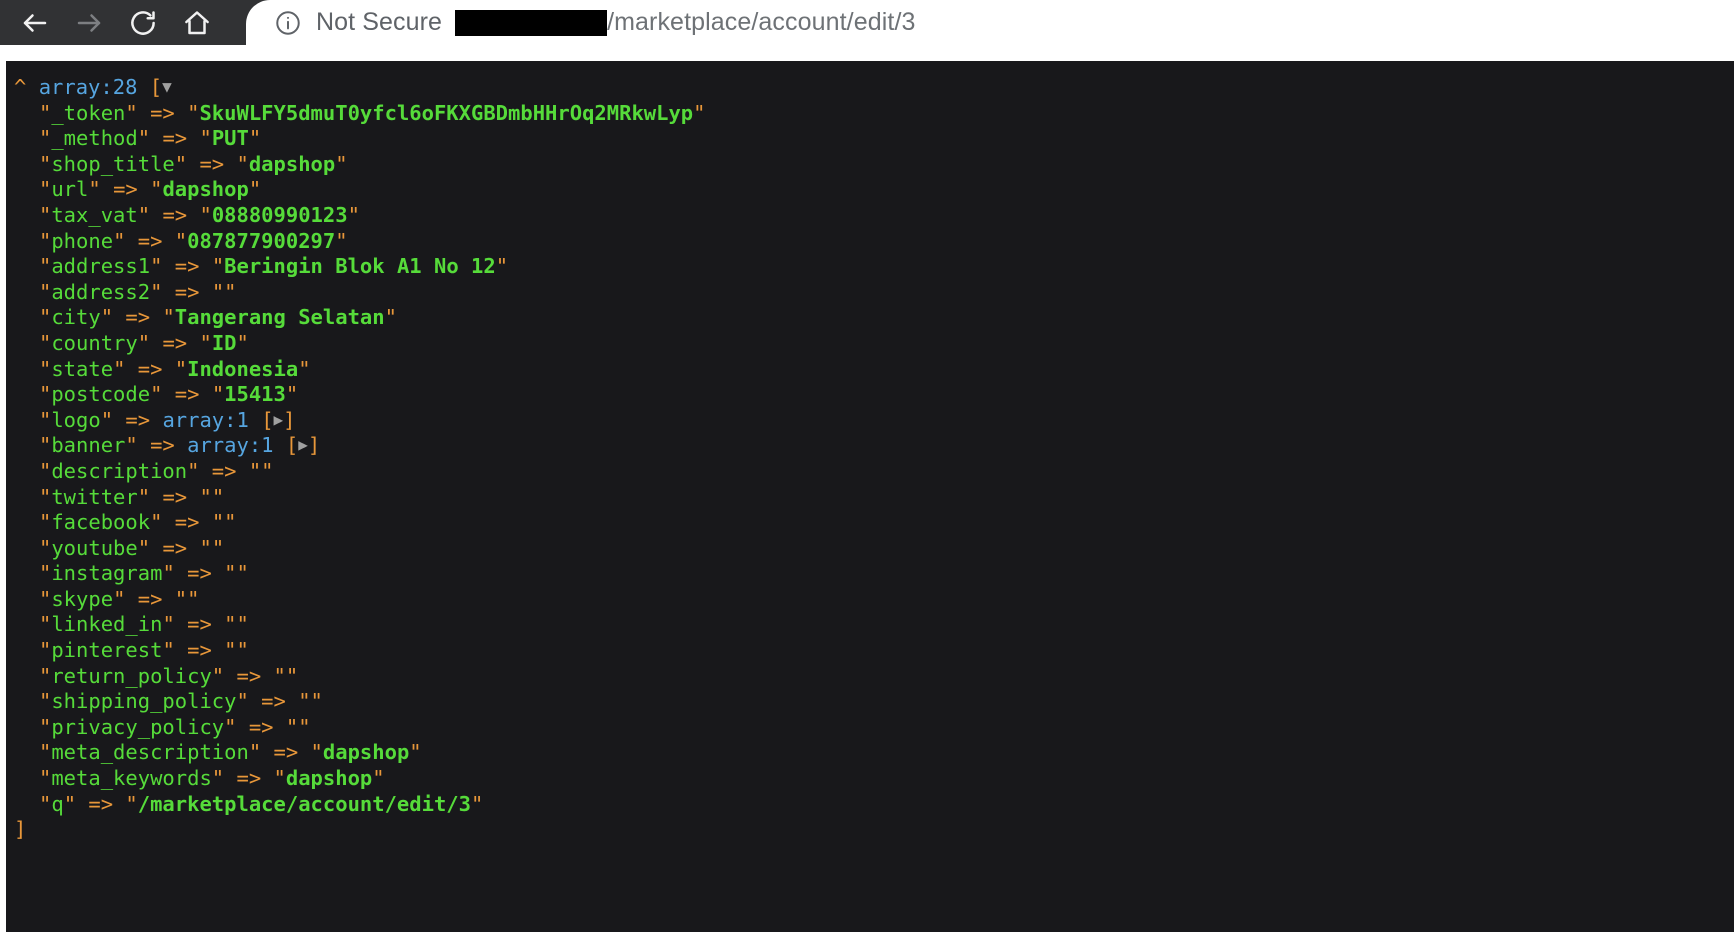  What do you see at coordinates (144, 701) in the screenshot?
I see `dump-entry-key: shipping_policy` at bounding box center [144, 701].